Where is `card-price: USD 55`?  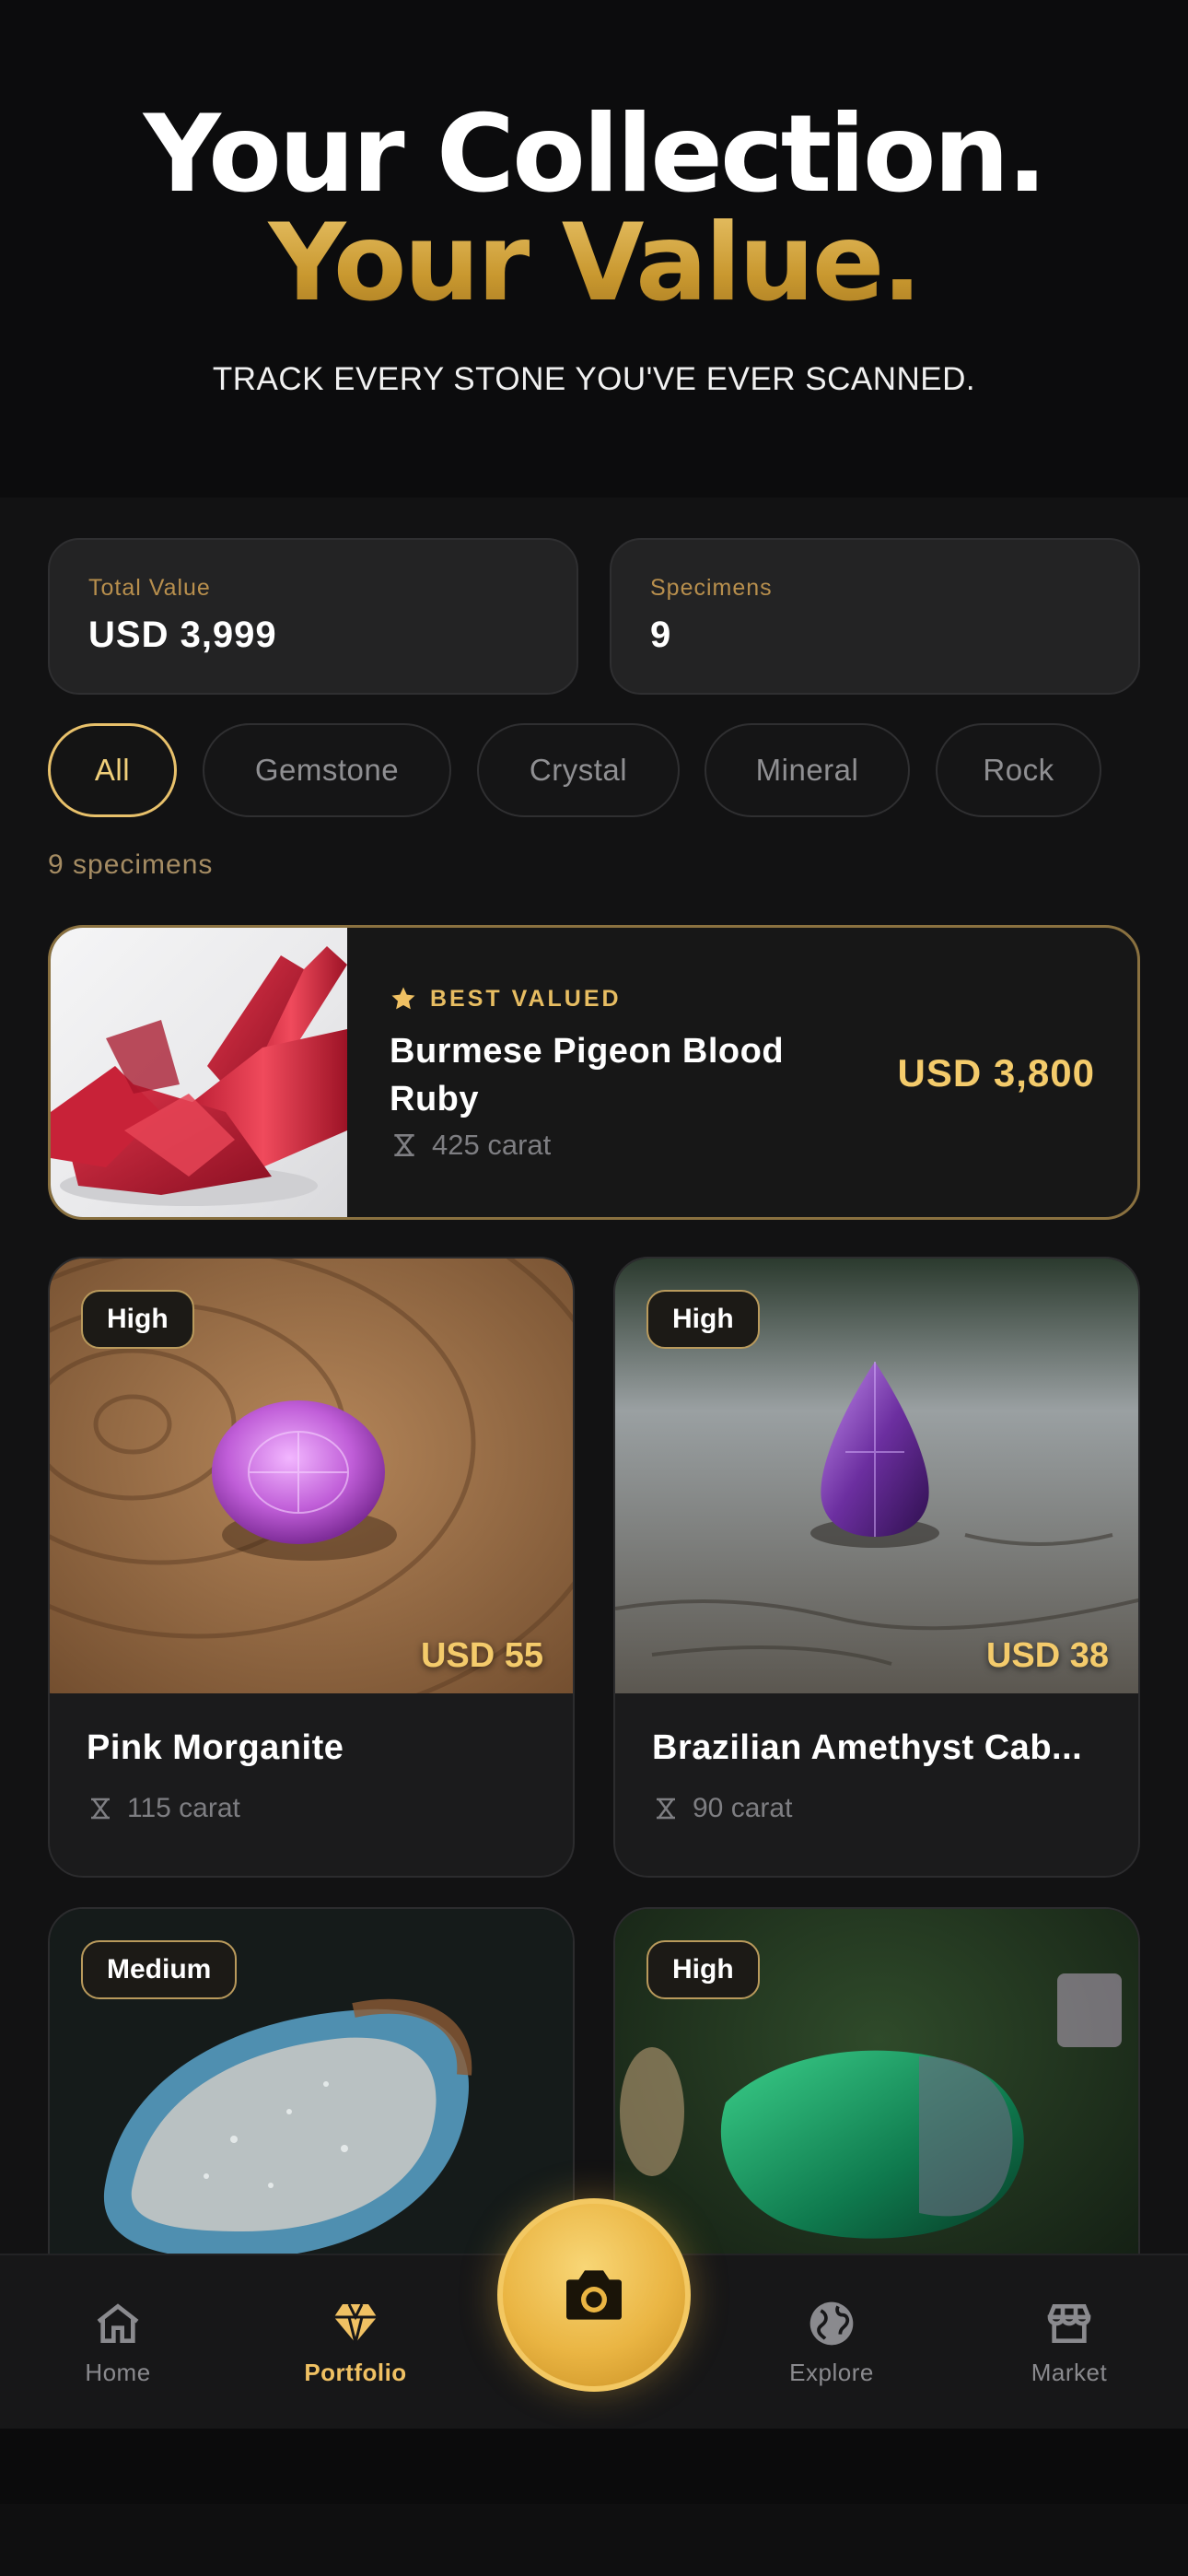 card-price: USD 55 is located at coordinates (482, 1655).